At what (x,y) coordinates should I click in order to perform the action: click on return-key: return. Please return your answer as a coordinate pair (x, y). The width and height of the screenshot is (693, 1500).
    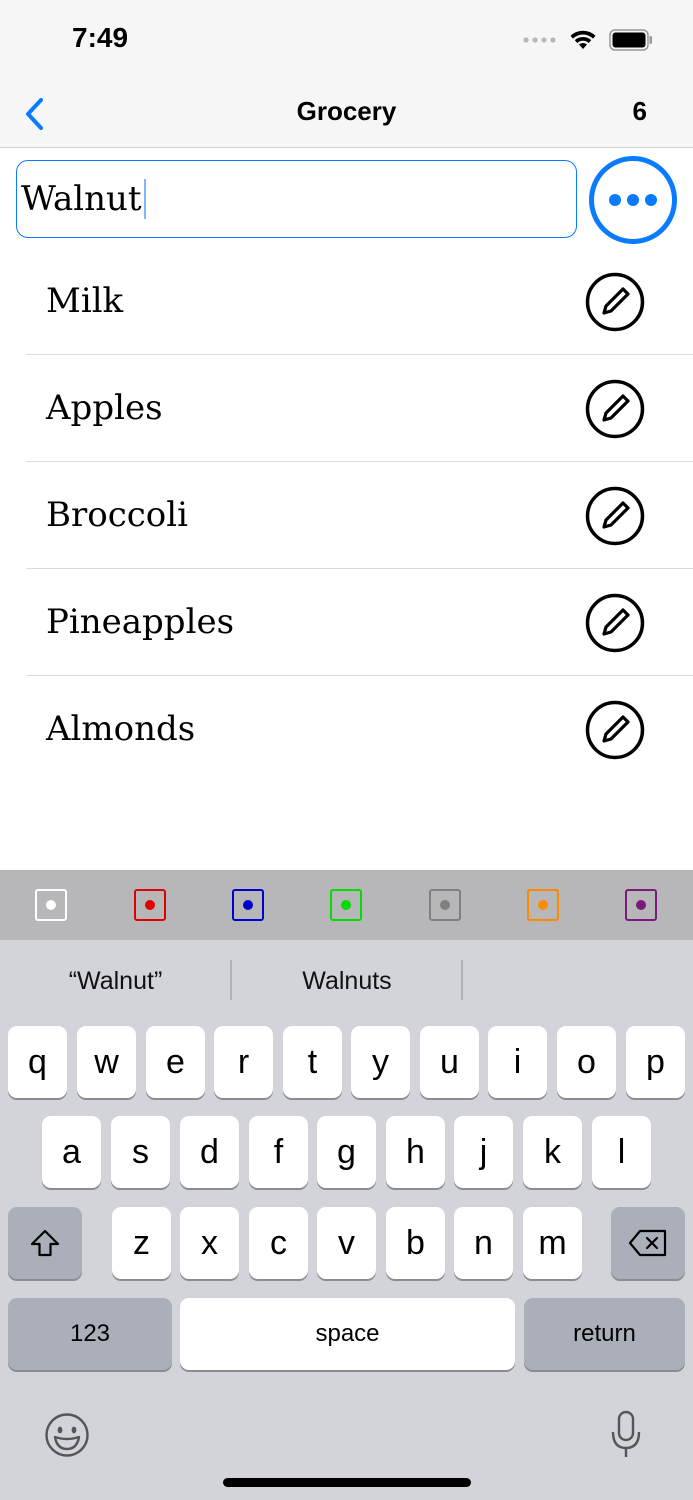
    Looking at the image, I should click on (604, 1334).